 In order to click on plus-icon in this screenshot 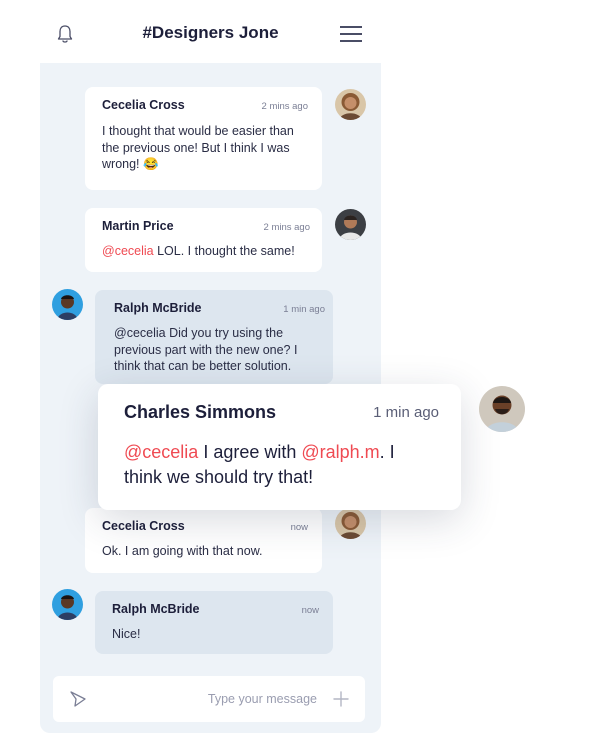, I will do `click(341, 699)`.